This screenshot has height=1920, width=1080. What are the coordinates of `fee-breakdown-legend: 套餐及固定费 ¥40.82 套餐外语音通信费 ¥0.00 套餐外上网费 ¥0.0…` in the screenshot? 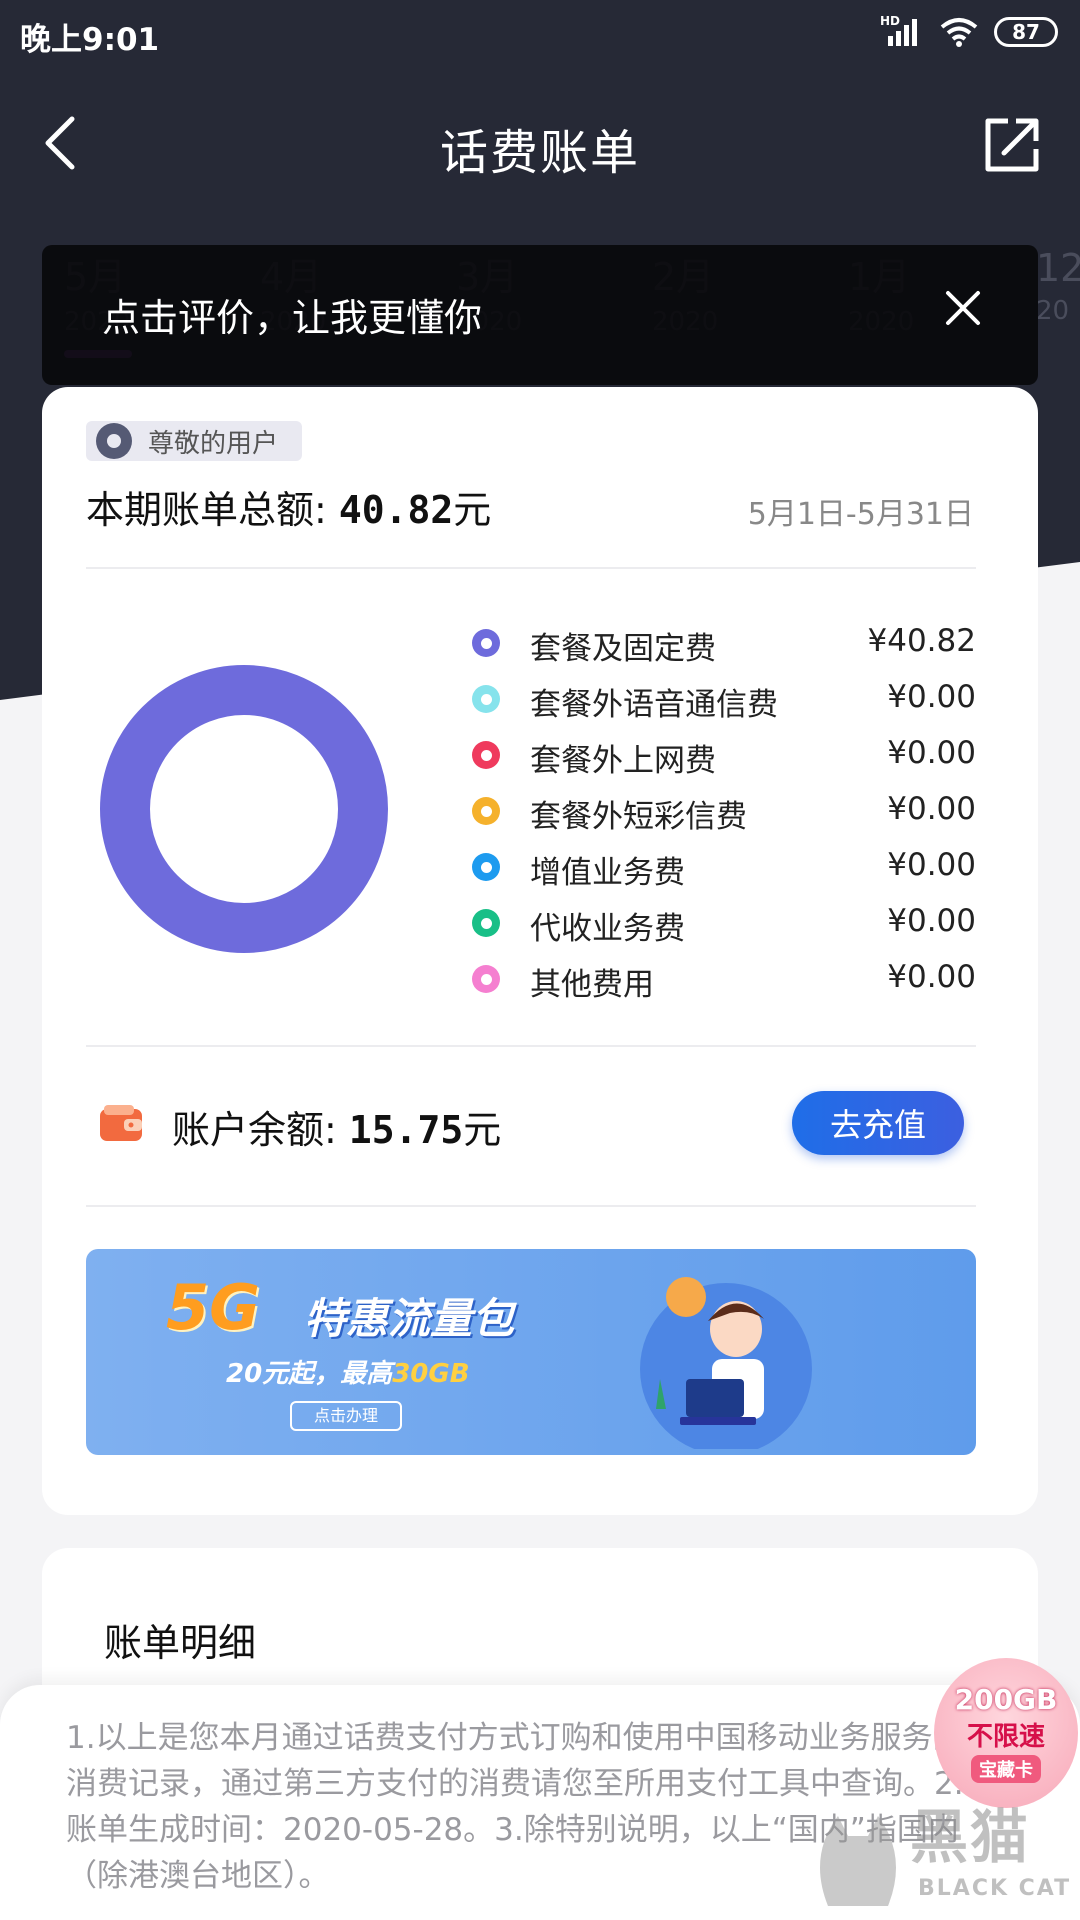 It's located at (724, 811).